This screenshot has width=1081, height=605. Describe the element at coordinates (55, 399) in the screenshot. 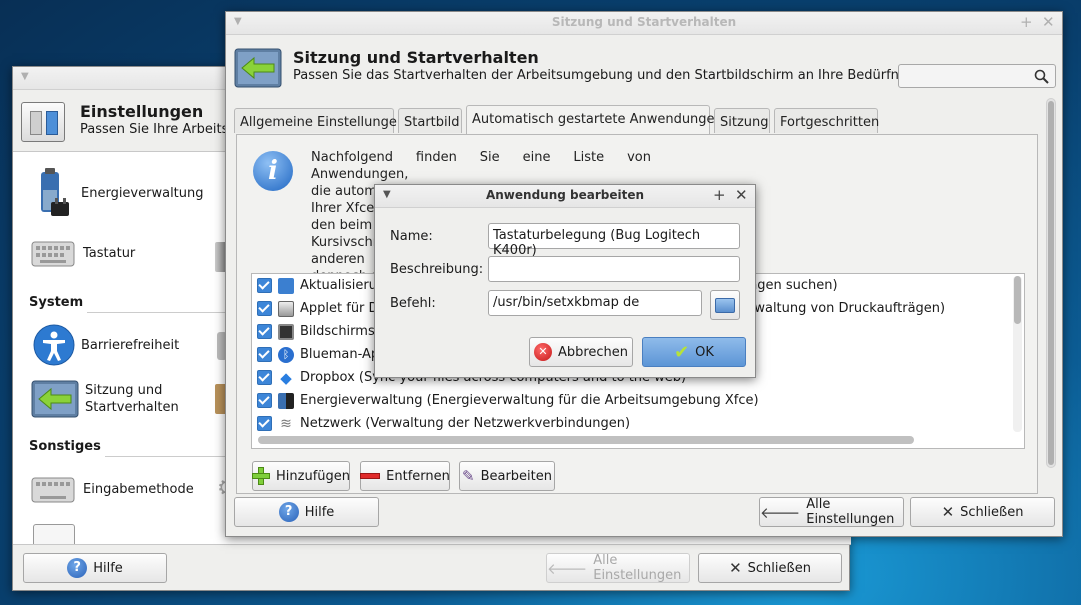

I see `session-icon` at that location.